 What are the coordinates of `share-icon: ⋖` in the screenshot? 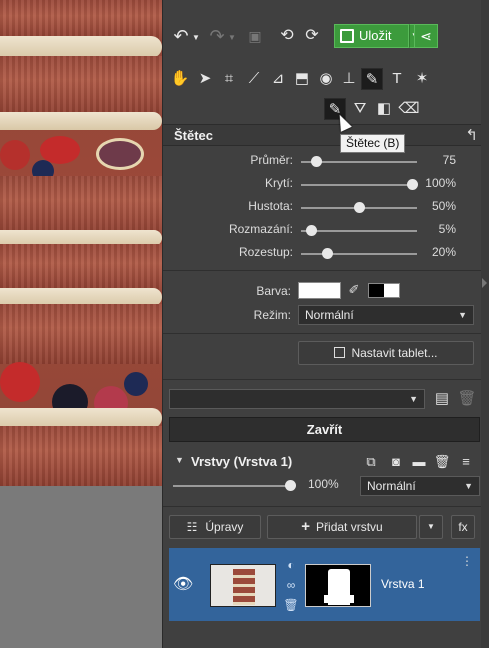 It's located at (426, 36).